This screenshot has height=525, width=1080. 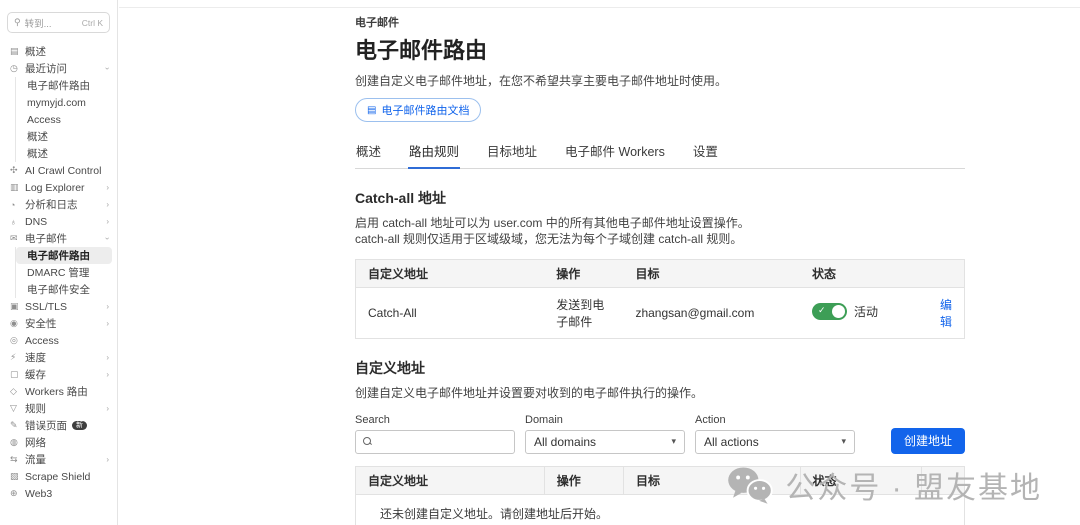 What do you see at coordinates (14, 68) in the screenshot?
I see `clock-icon: ◷` at bounding box center [14, 68].